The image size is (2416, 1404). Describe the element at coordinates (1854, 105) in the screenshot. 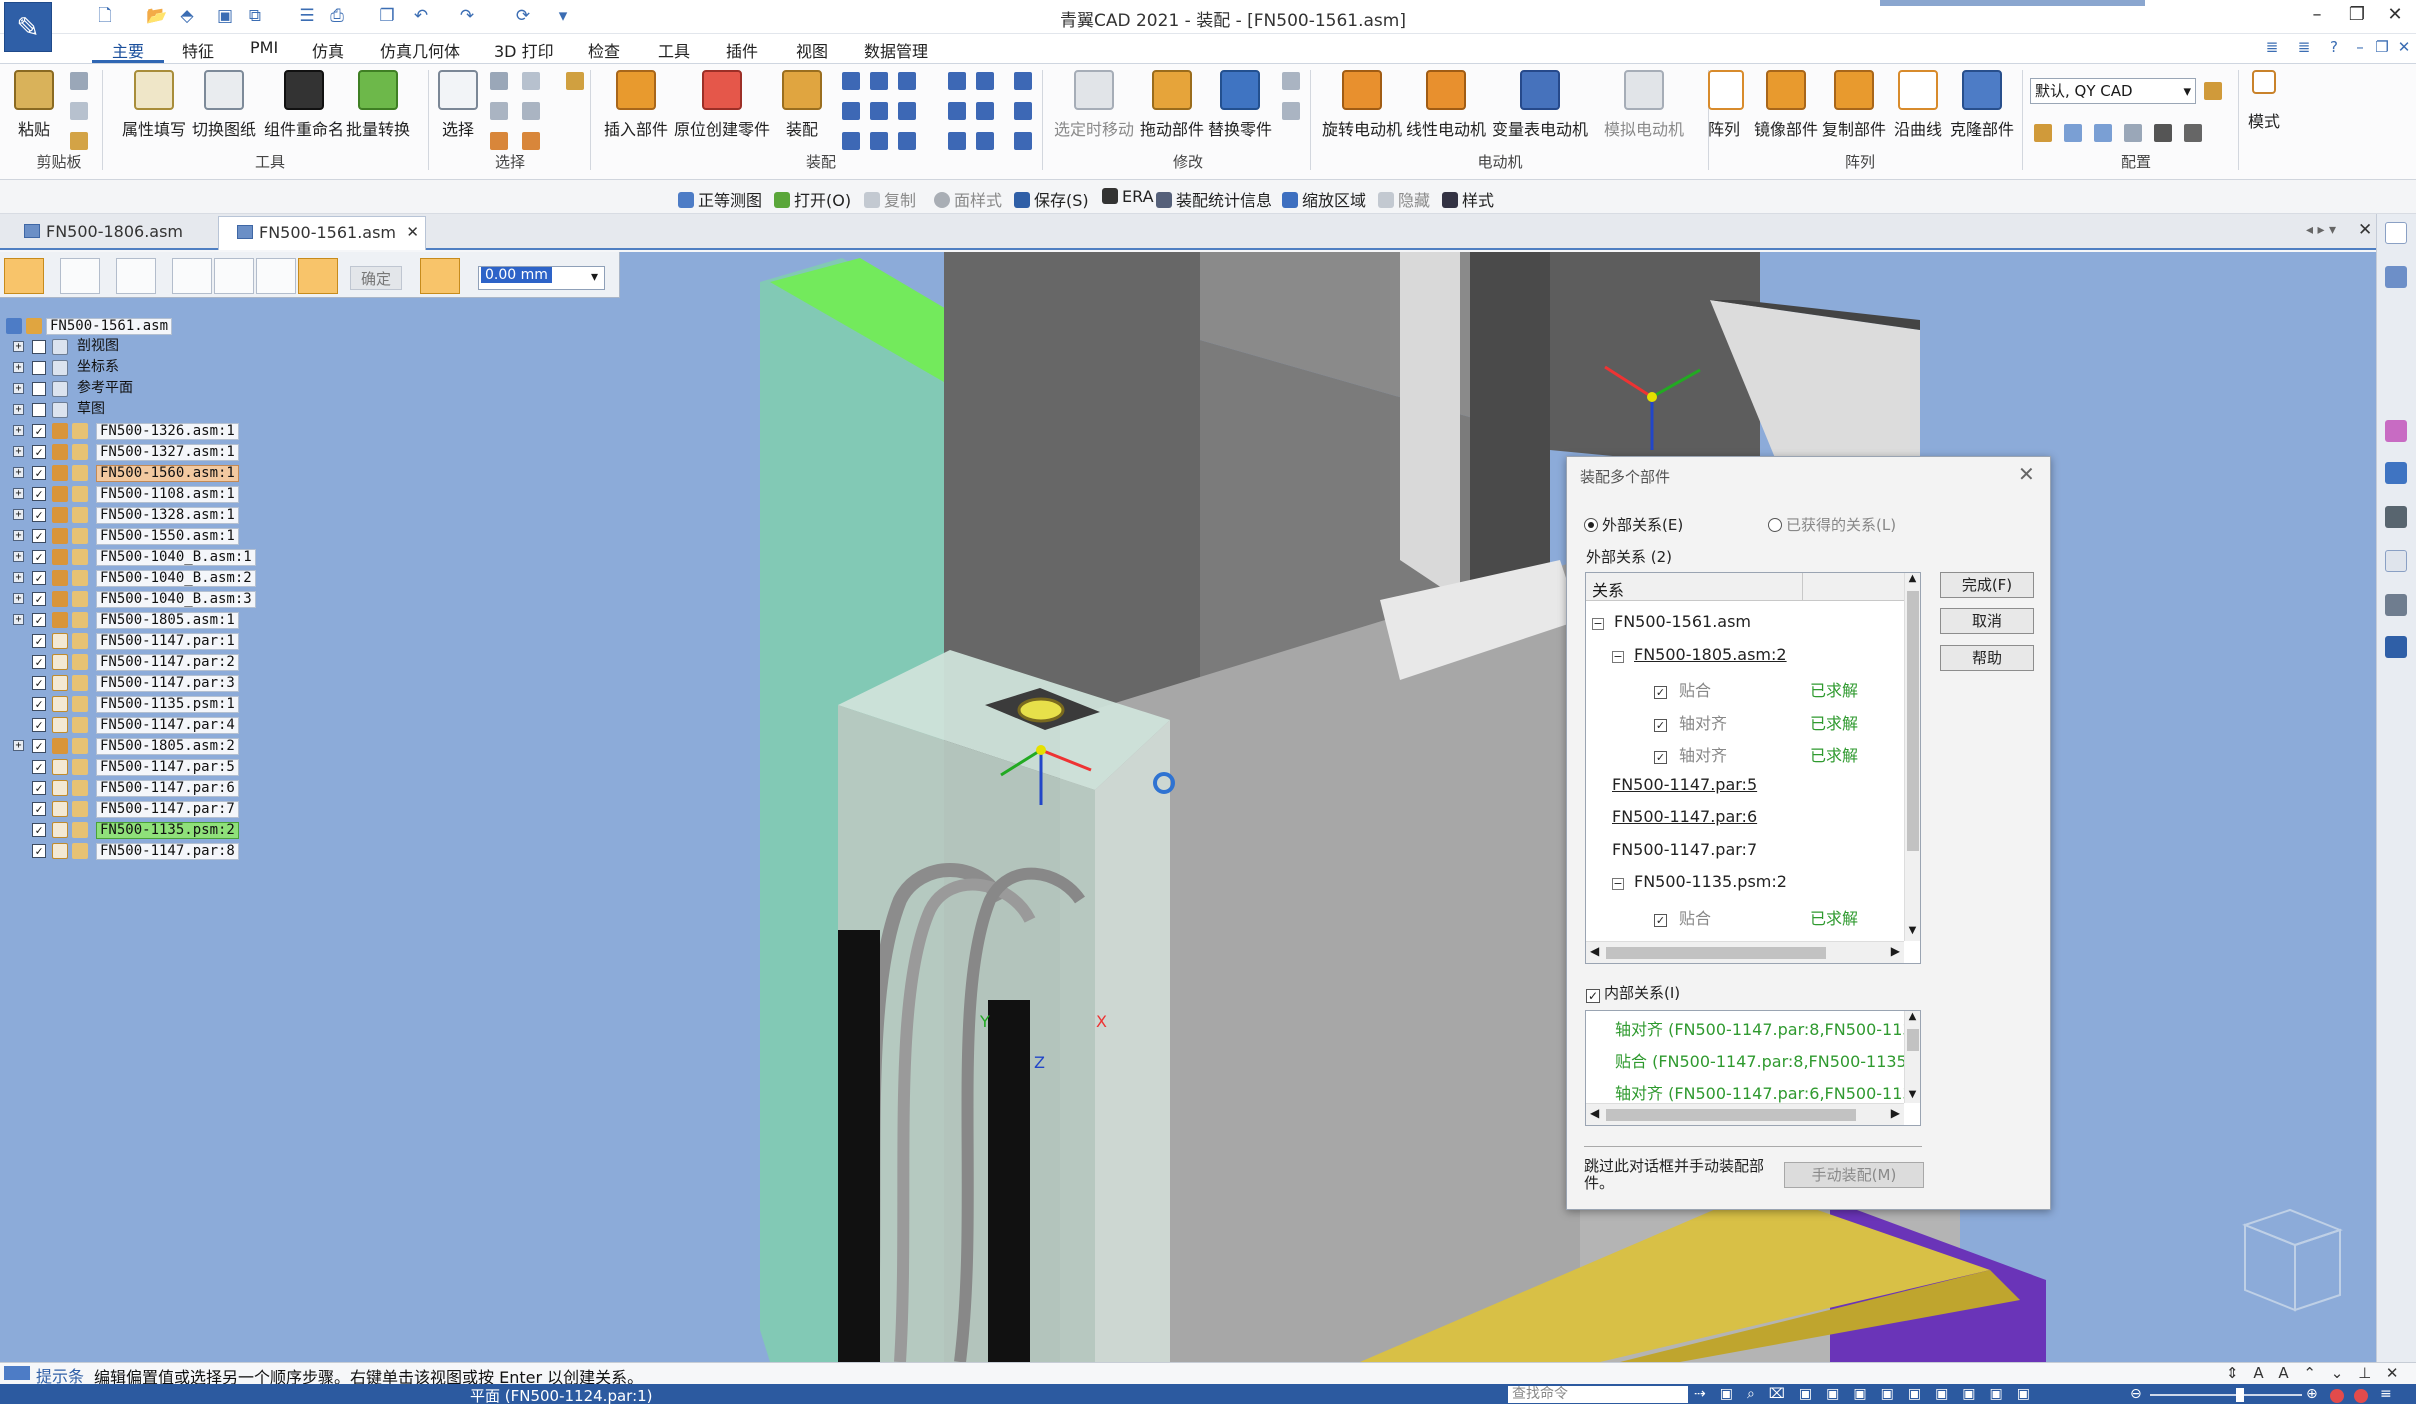

I see `copy-part-button: 复制部件` at that location.